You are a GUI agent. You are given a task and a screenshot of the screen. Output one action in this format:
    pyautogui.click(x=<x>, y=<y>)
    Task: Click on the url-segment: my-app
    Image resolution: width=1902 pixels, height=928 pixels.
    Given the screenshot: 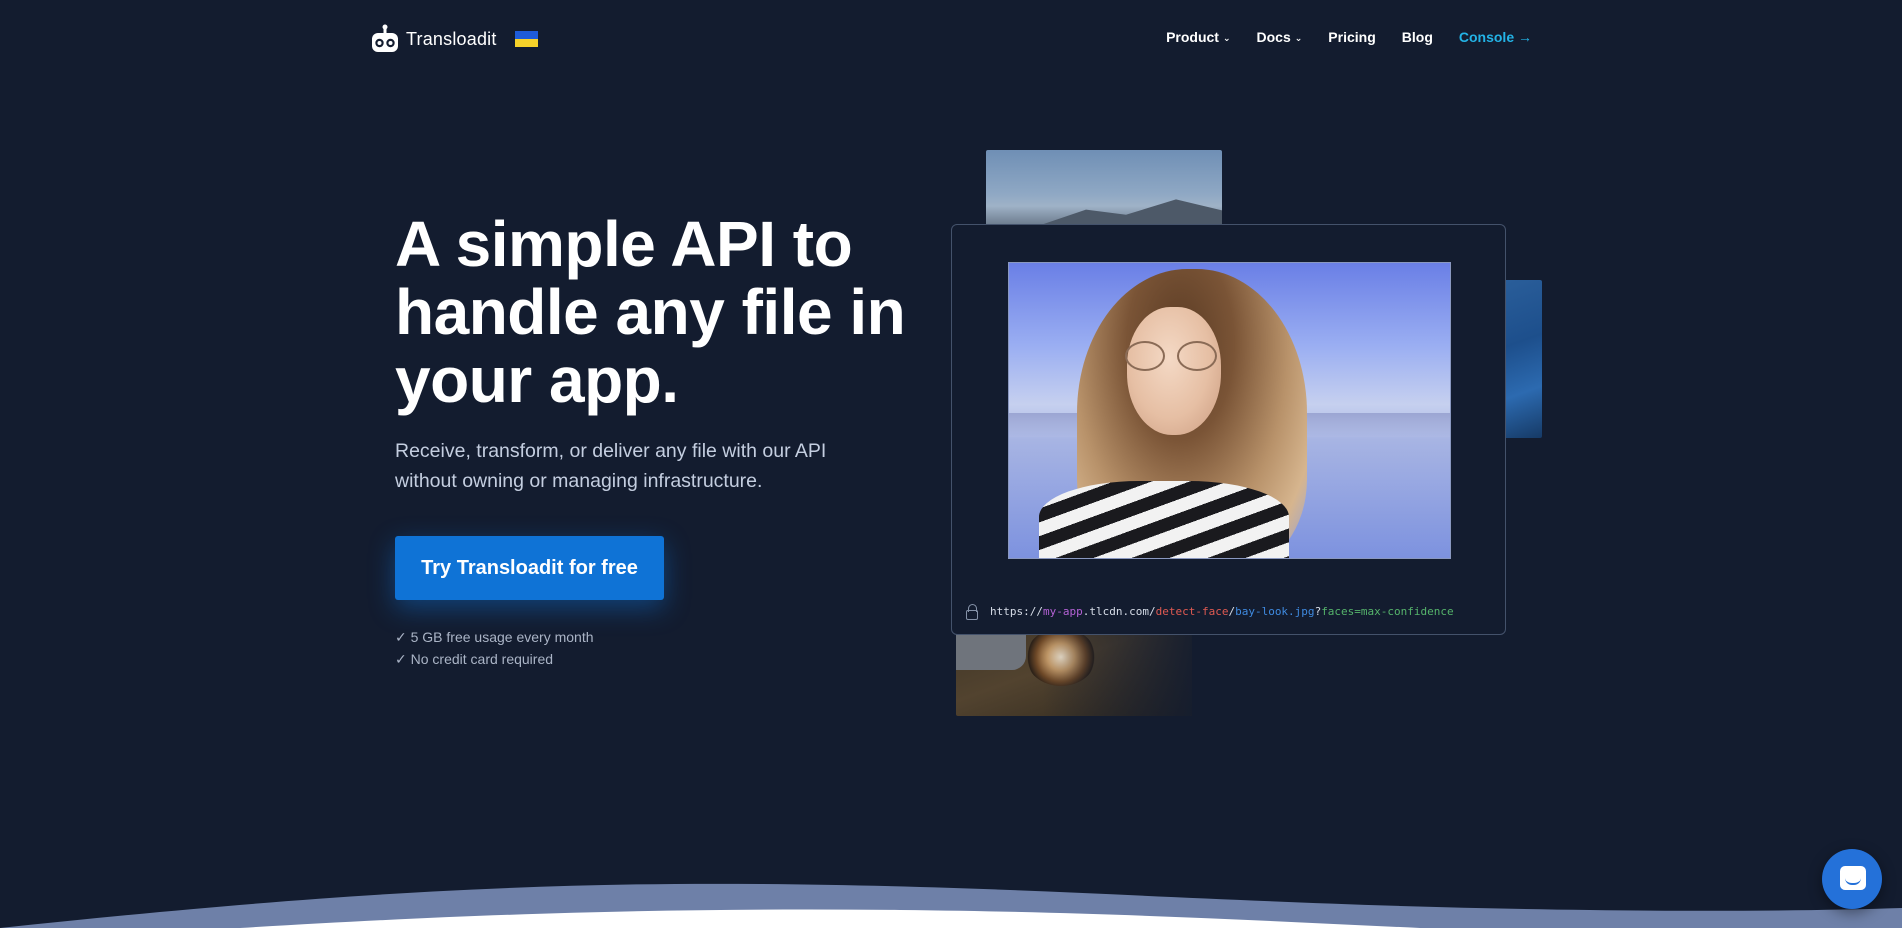 What is the action you would take?
    pyautogui.click(x=1062, y=611)
    